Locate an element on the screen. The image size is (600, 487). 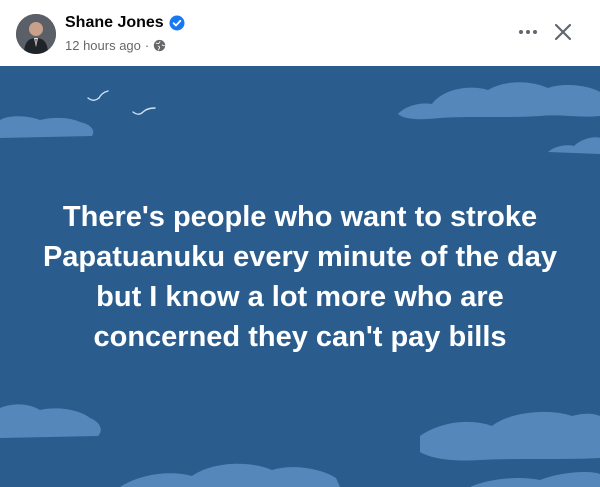
more-options-button is located at coordinates (528, 32).